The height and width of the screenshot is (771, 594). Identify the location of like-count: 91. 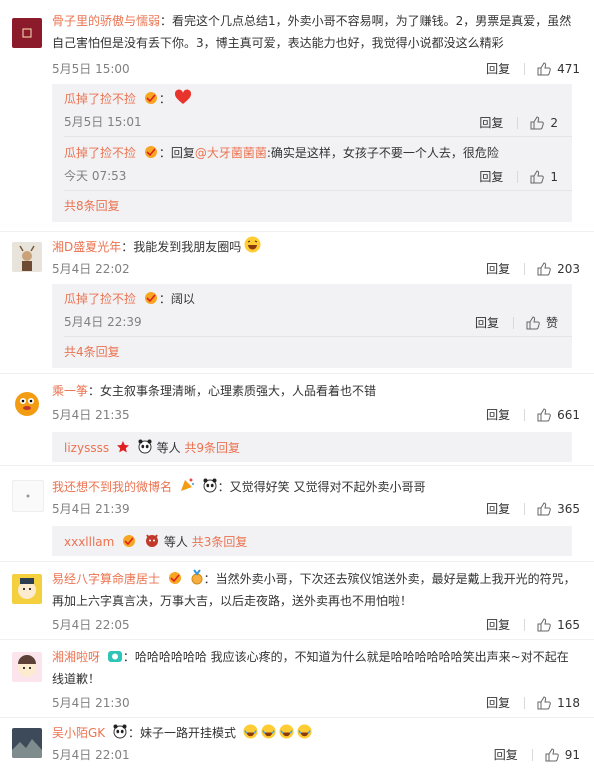
(572, 754).